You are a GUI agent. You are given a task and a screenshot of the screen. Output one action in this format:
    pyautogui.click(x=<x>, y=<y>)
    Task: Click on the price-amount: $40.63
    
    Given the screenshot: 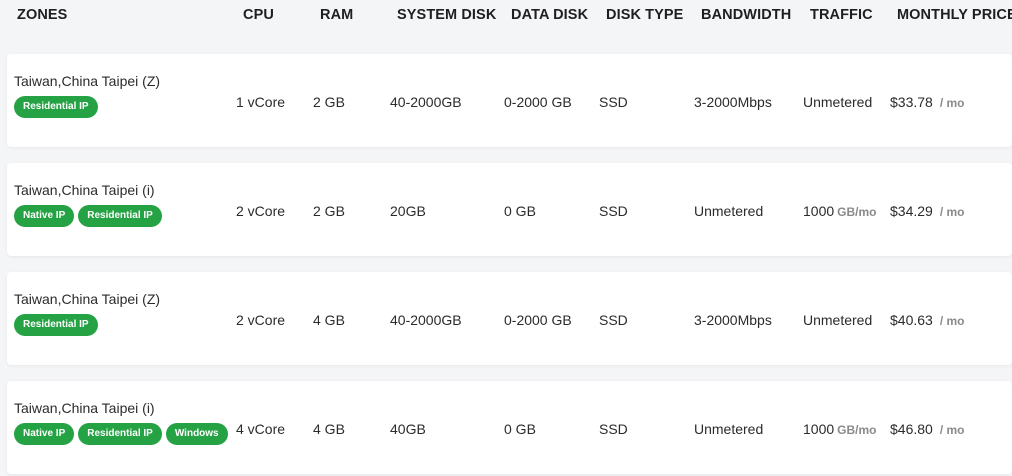 What is the action you would take?
    pyautogui.click(x=911, y=320)
    